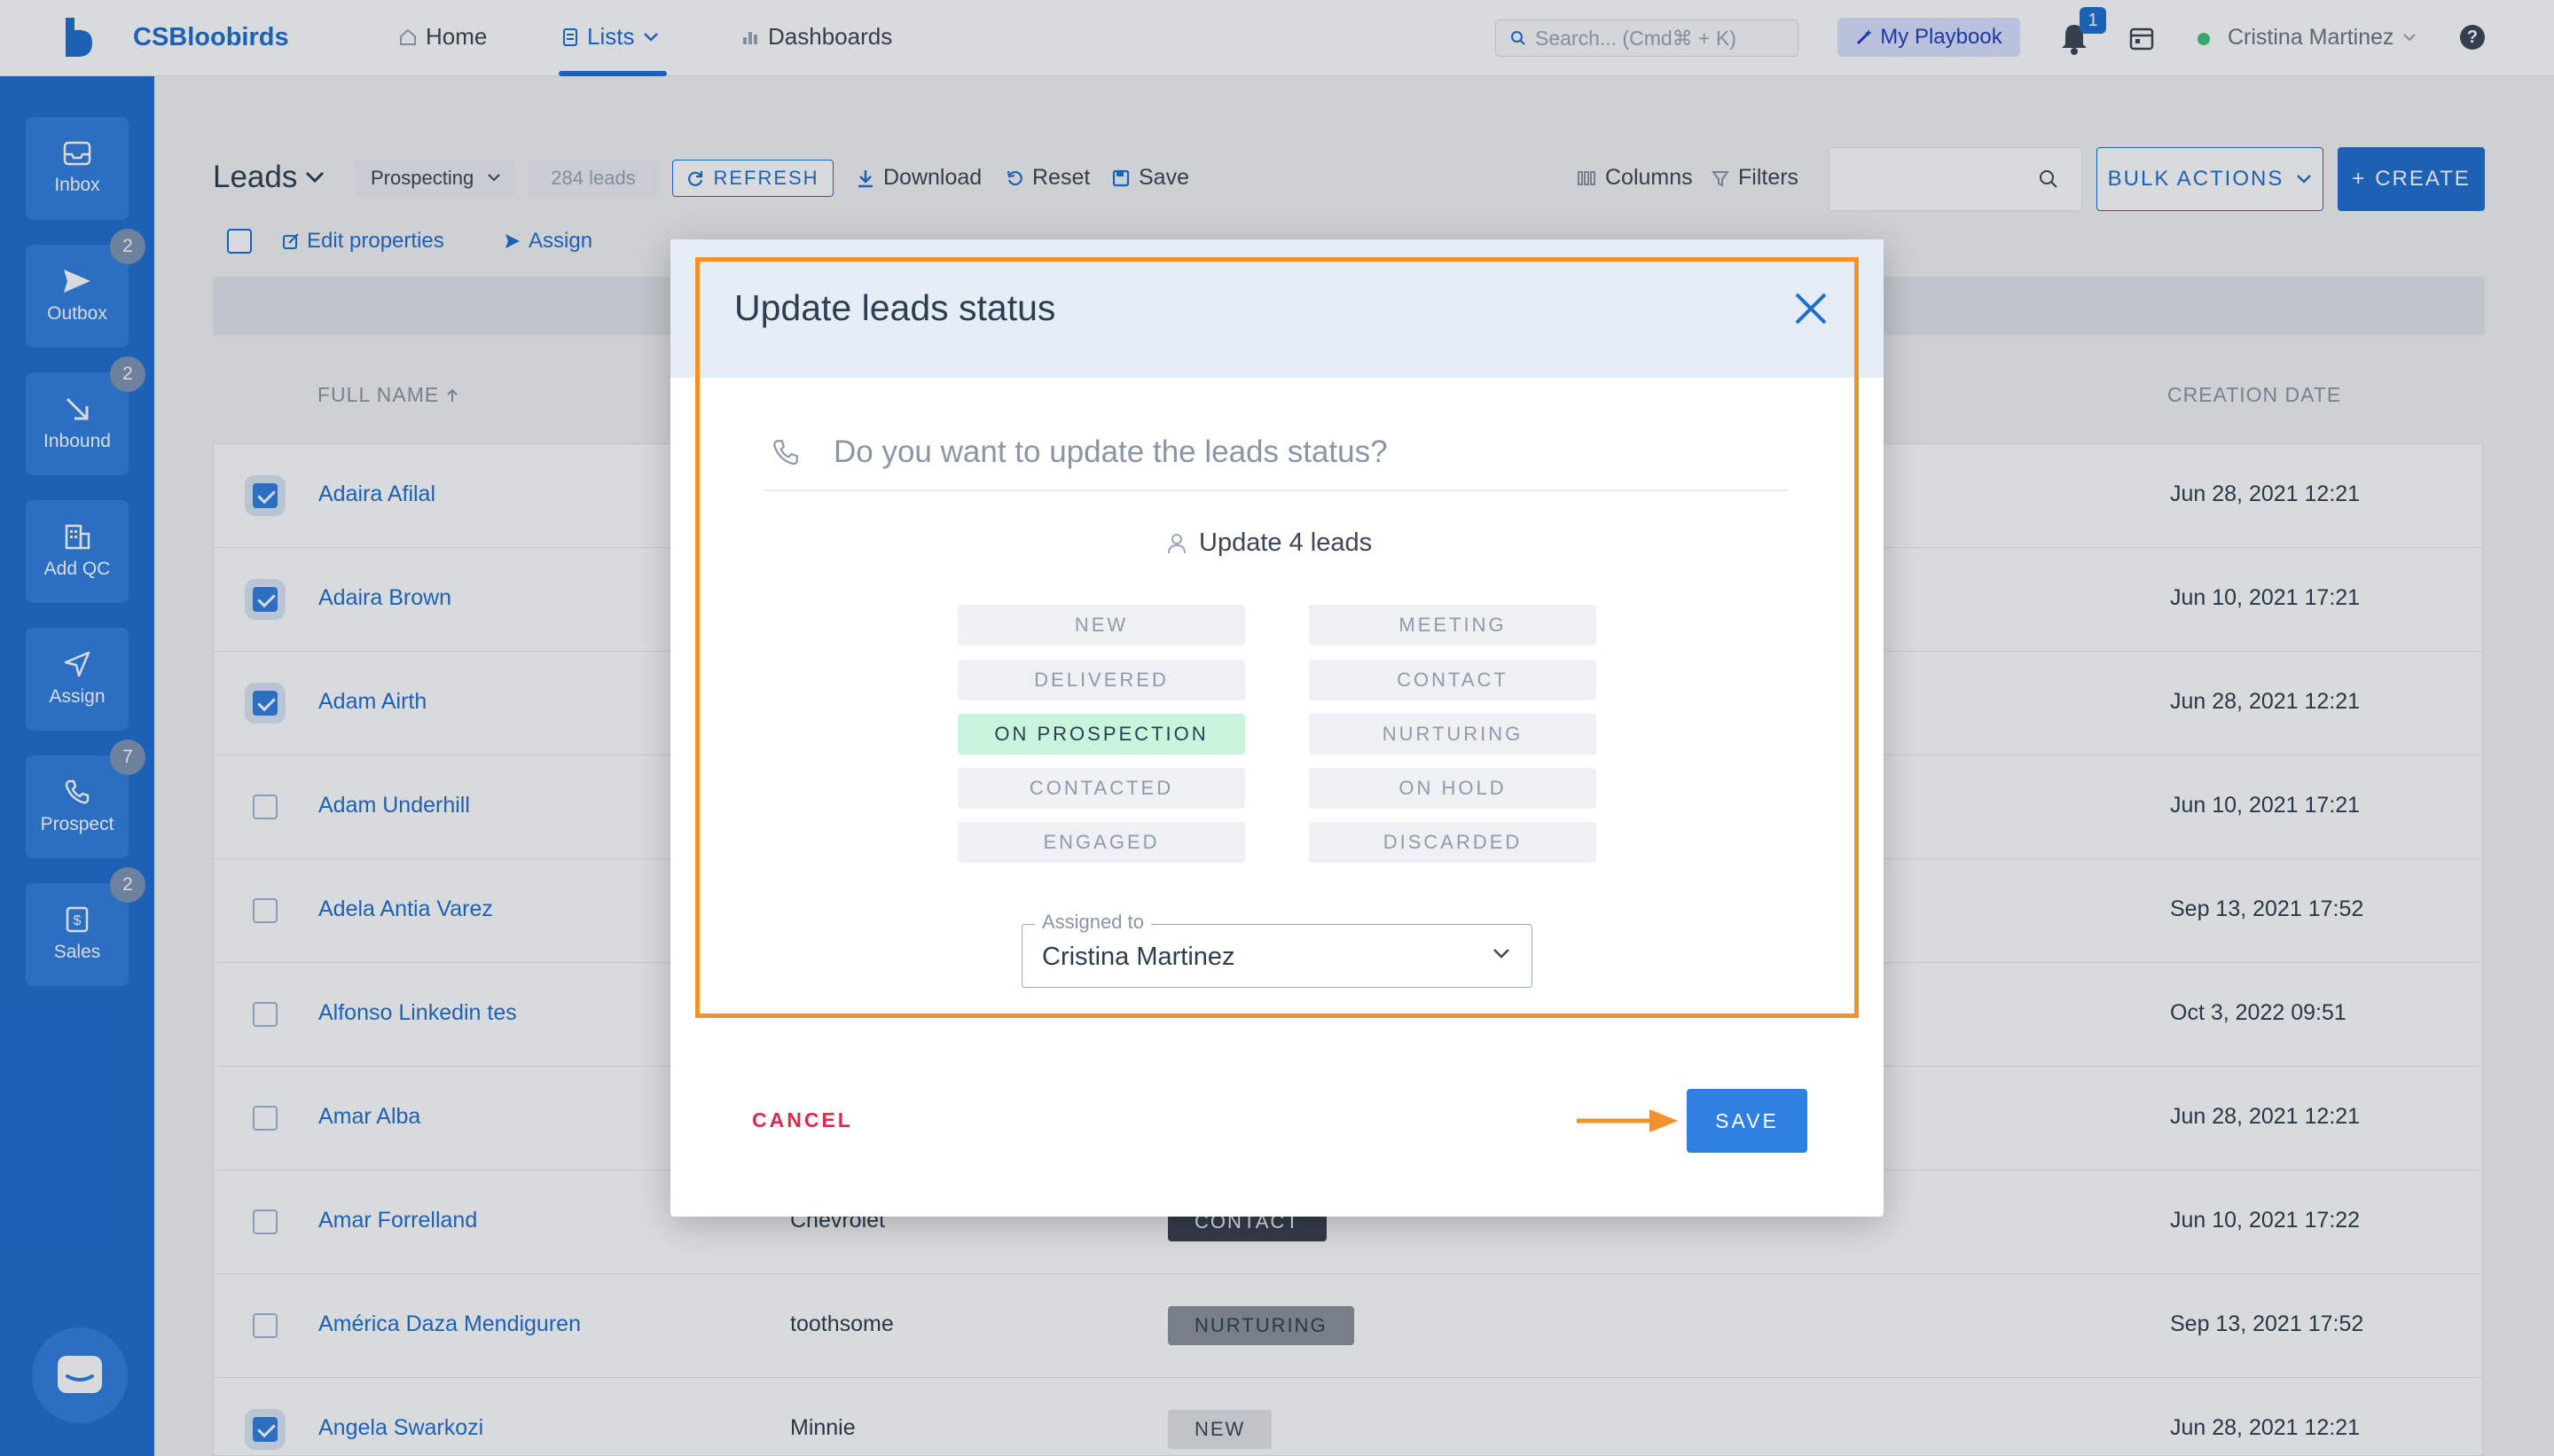 The image size is (2554, 1456). I want to click on cancel-button: CANCEL, so click(802, 1120).